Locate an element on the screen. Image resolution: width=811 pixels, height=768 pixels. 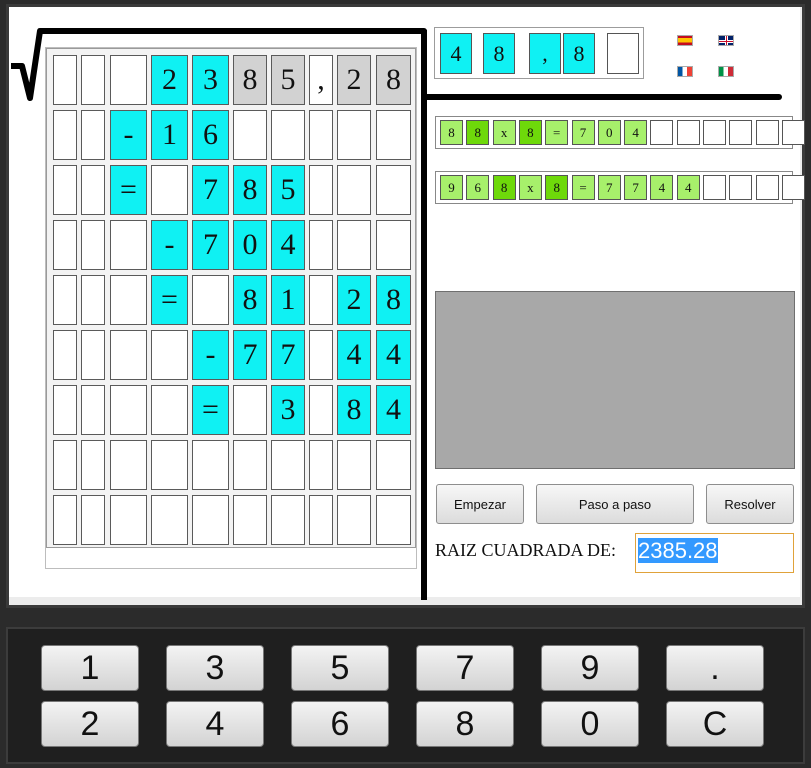
italy-flag-icon is located at coordinates (726, 71).